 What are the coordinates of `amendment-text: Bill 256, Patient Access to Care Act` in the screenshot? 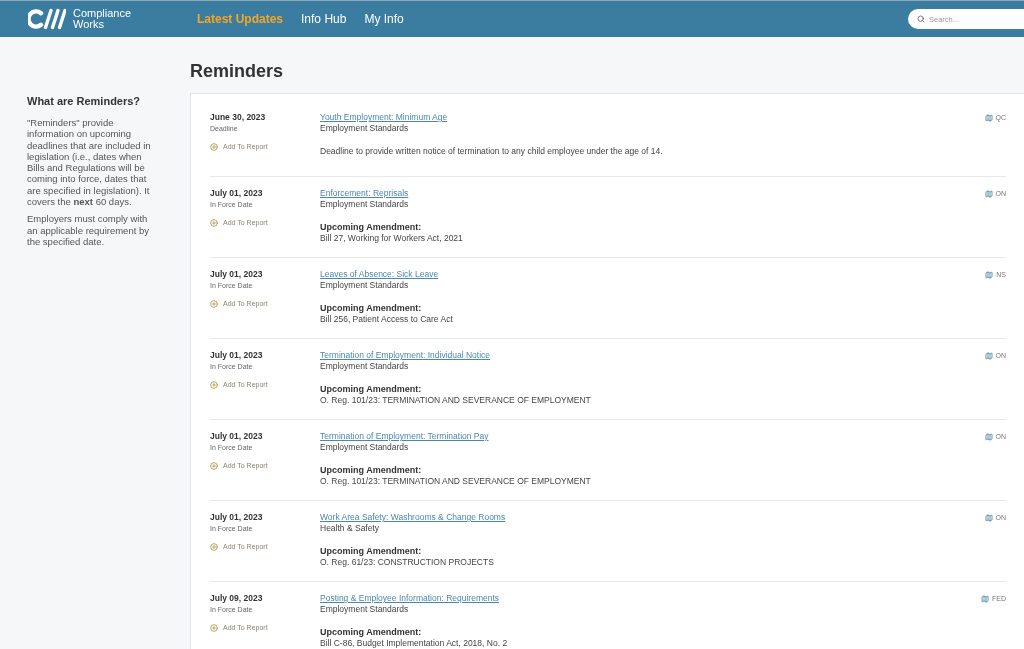 It's located at (386, 319).